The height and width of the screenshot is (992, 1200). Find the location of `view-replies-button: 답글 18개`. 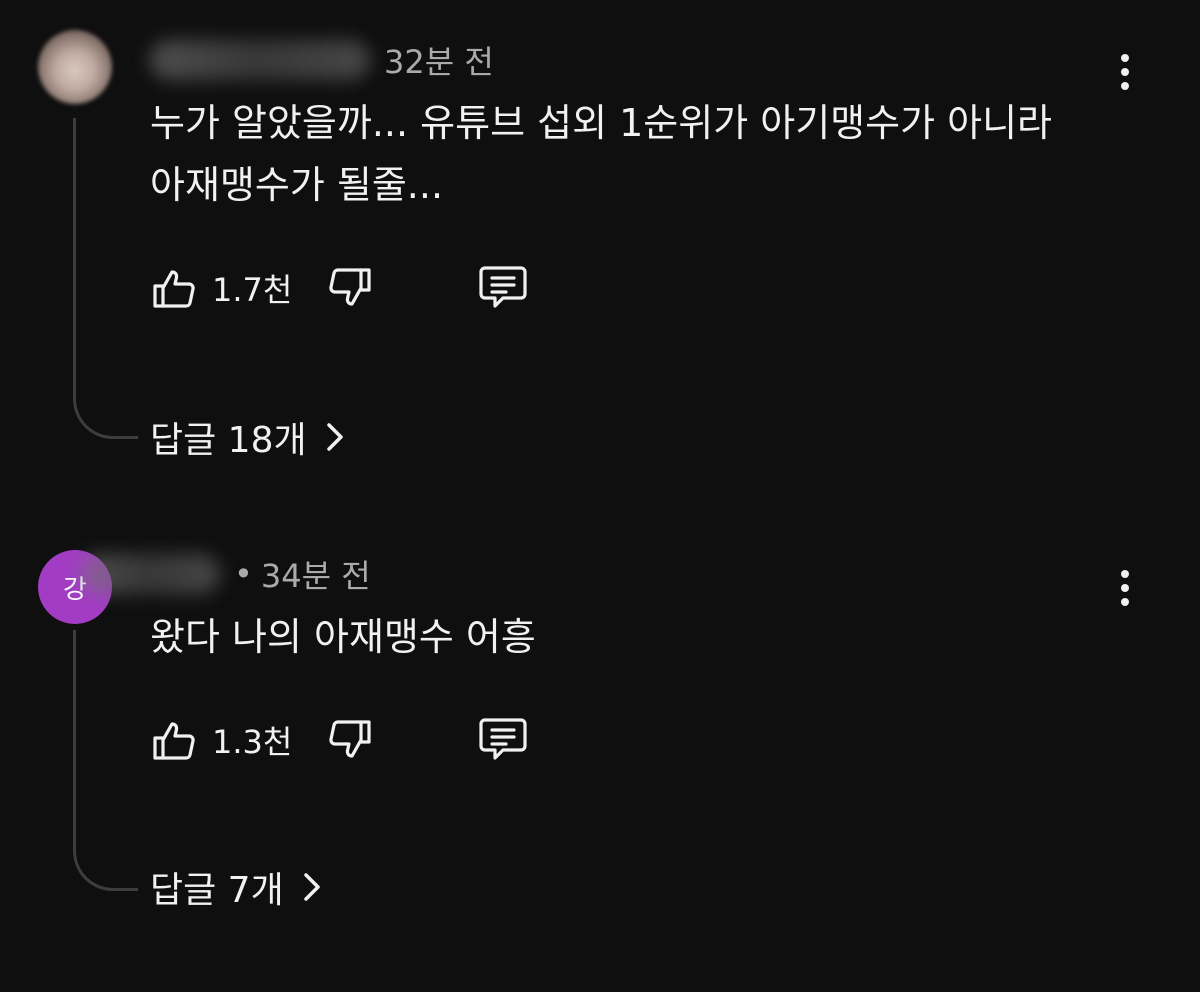

view-replies-button: 답글 18개 is located at coordinates (247, 437).